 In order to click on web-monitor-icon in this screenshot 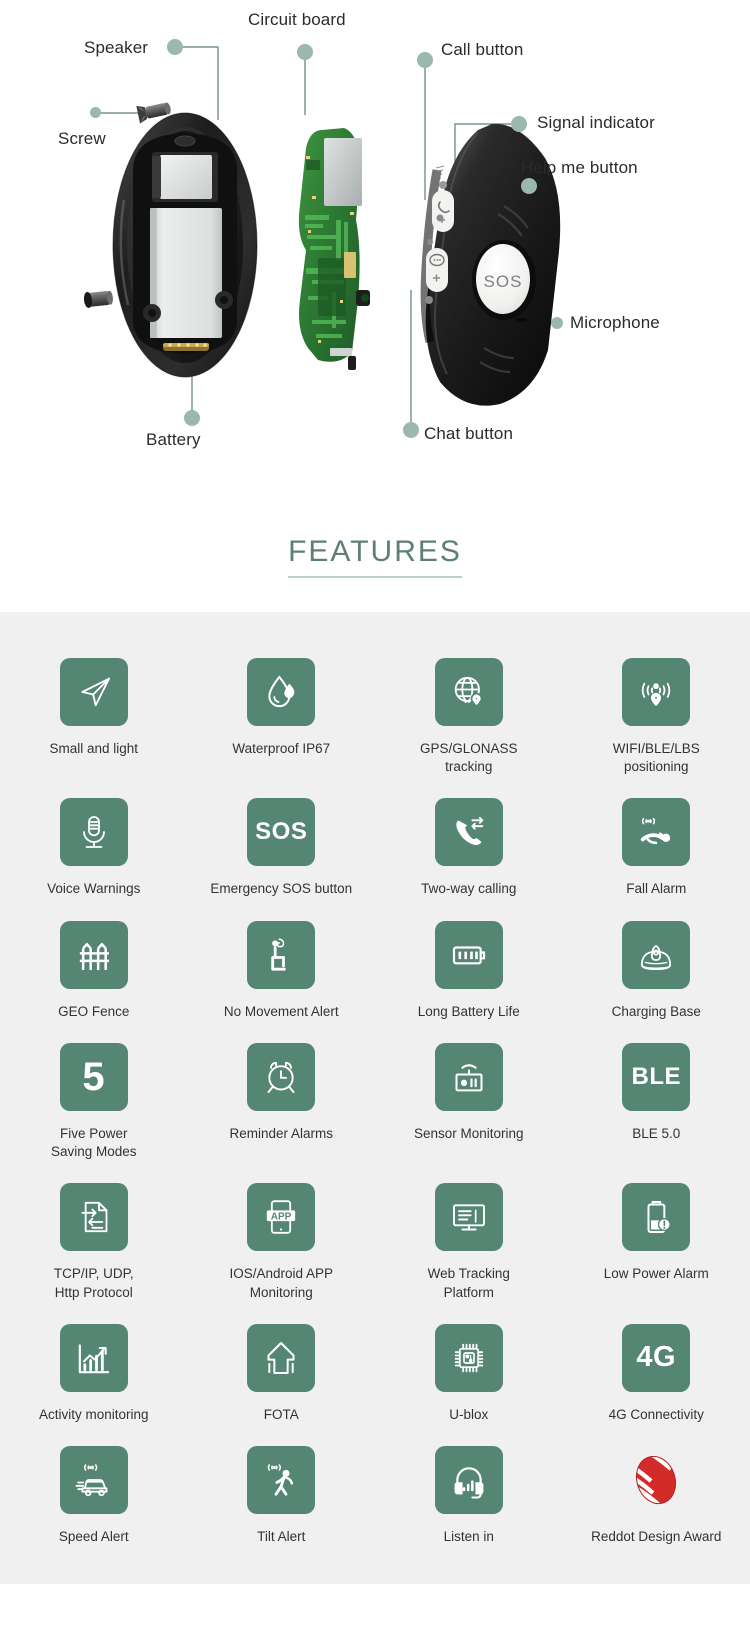, I will do `click(468, 1217)`.